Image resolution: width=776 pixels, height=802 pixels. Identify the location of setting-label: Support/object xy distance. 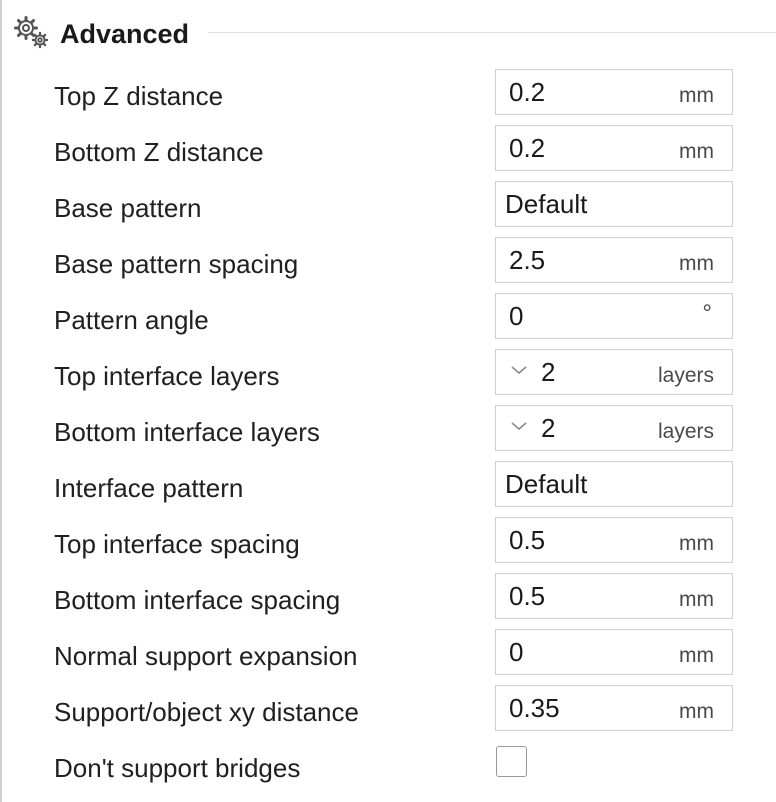
(206, 712).